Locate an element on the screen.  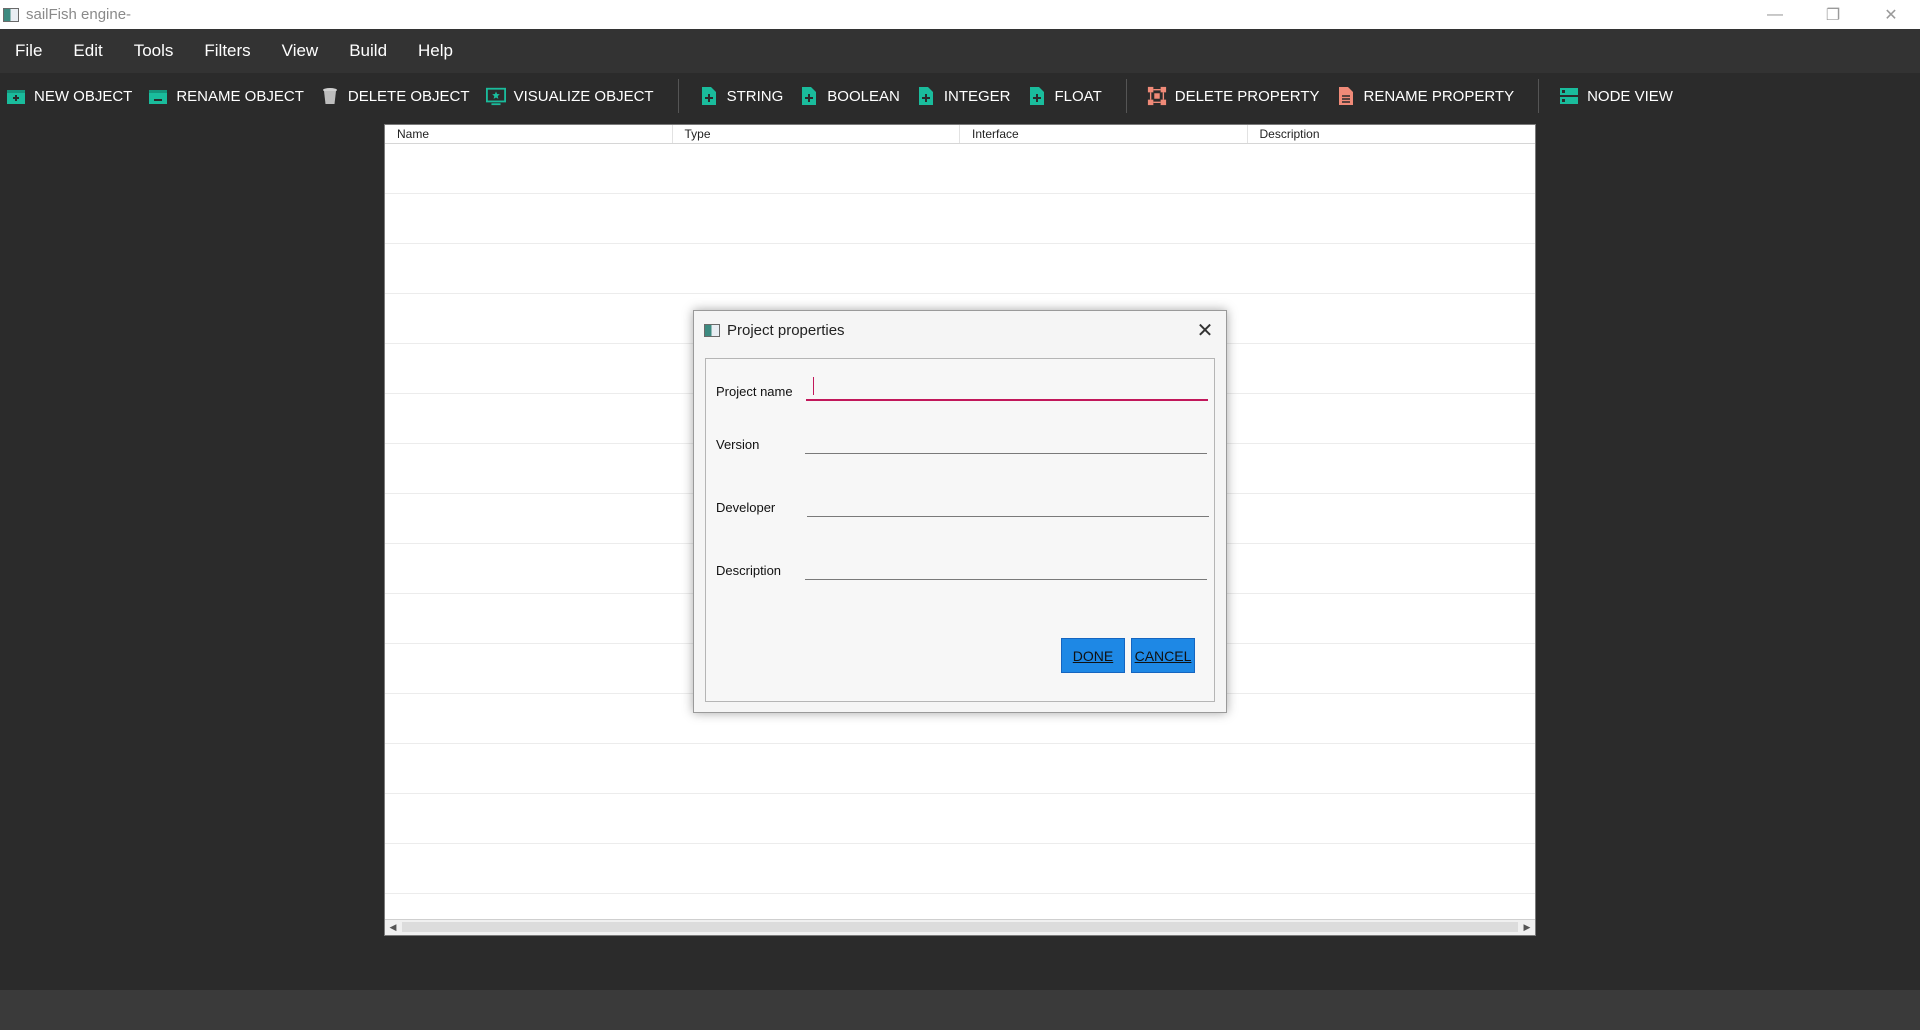
column-header-type: Type is located at coordinates (816, 134).